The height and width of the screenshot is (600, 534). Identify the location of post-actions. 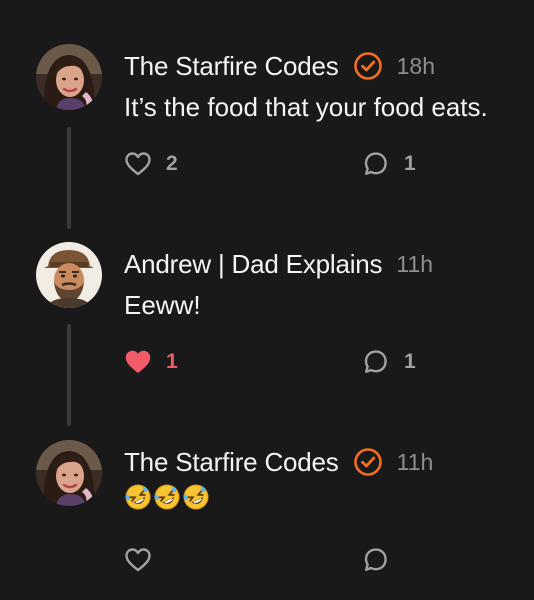
(284, 560).